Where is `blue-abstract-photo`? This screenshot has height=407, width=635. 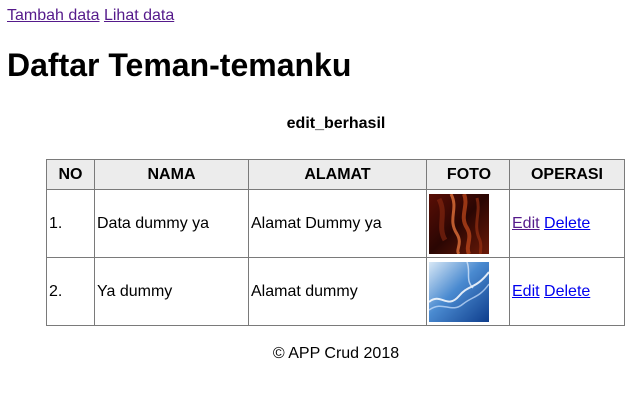 blue-abstract-photo is located at coordinates (459, 291).